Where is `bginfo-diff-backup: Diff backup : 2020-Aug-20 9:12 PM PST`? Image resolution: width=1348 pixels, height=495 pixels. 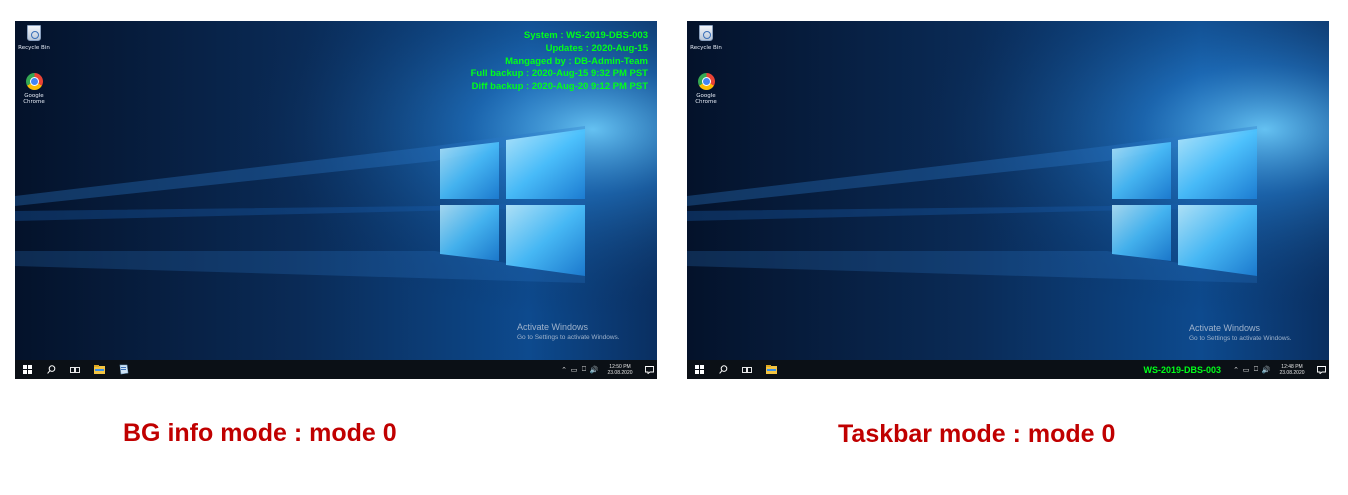
bginfo-diff-backup: Diff backup : 2020-Aug-20 9:12 PM PST is located at coordinates (559, 87).